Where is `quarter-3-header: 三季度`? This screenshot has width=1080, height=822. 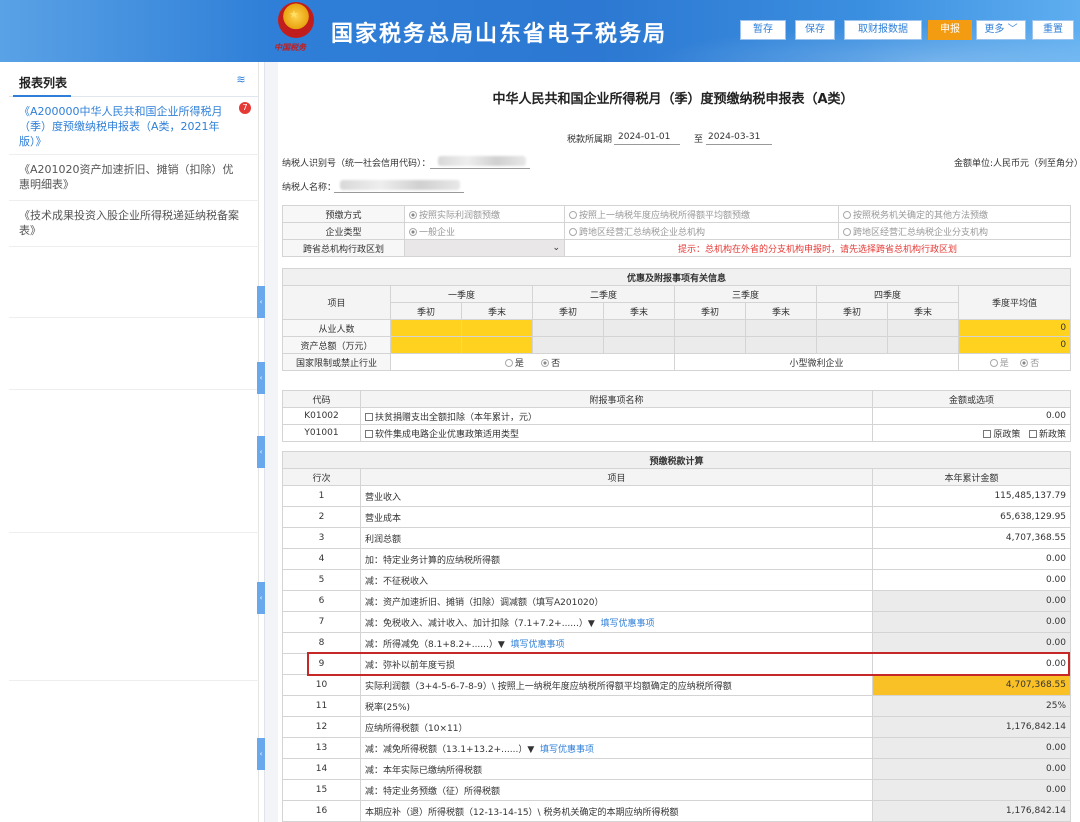 quarter-3-header: 三季度 is located at coordinates (745, 294).